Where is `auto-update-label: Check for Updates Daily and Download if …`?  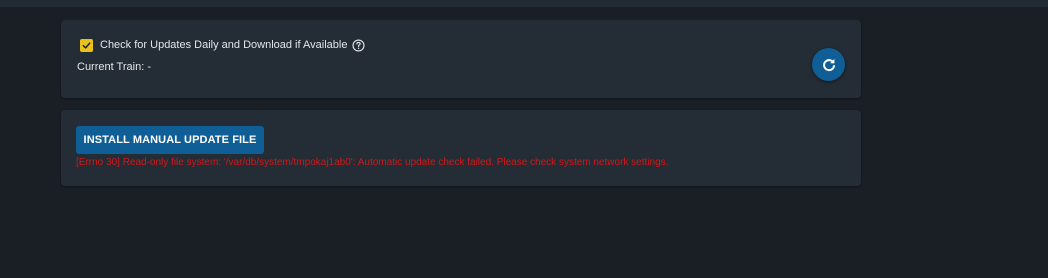 auto-update-label: Check for Updates Daily and Download if … is located at coordinates (223, 45).